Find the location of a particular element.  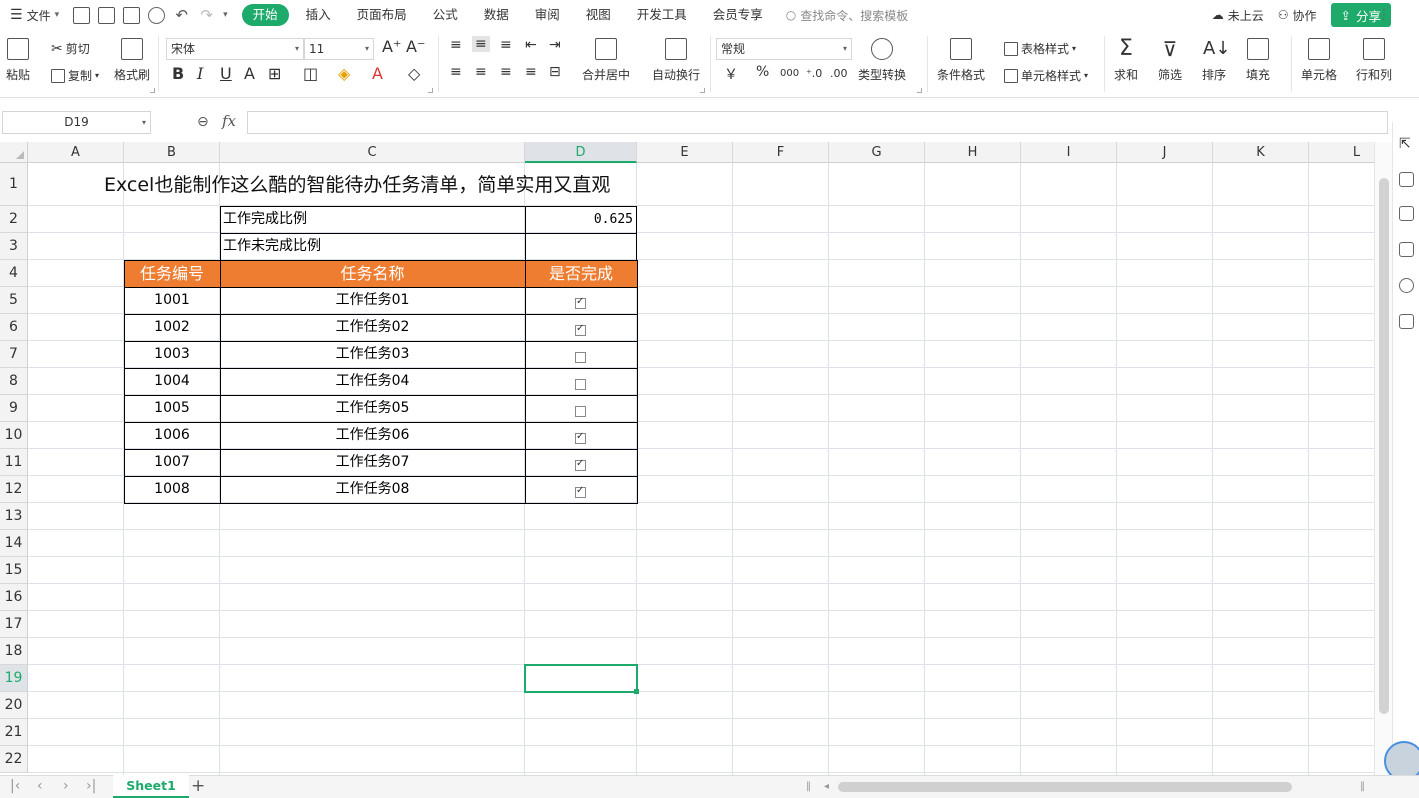

clipboard-launcher is located at coordinates (152, 90).